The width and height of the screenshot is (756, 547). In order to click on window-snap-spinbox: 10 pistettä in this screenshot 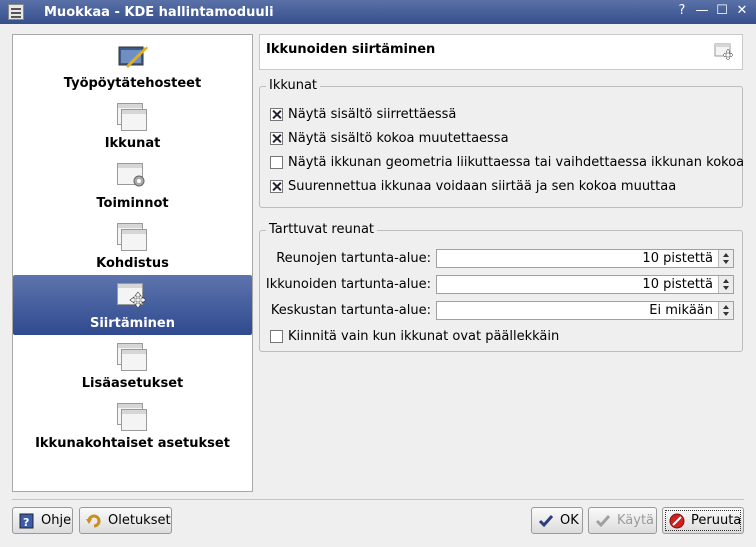, I will do `click(585, 284)`.